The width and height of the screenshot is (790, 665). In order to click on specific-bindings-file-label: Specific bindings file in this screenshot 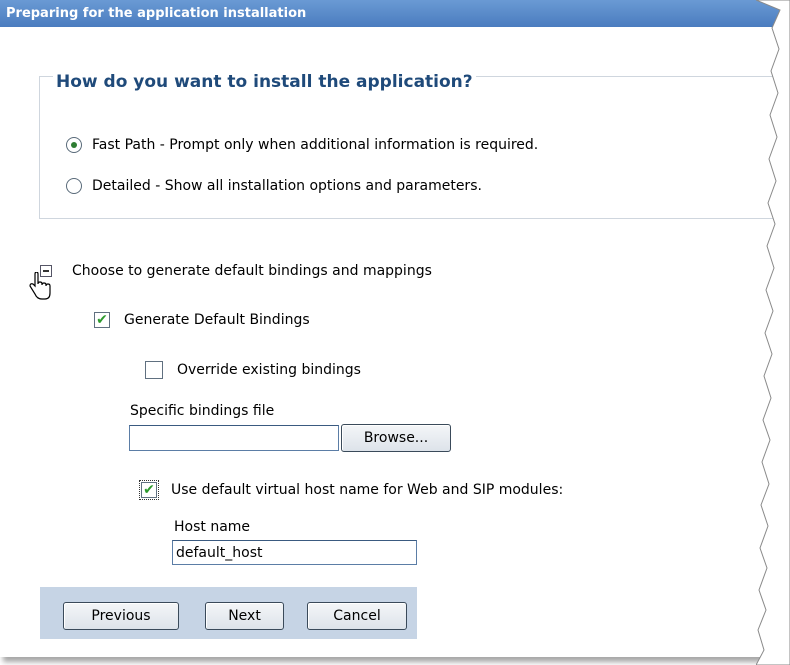, I will do `click(202, 411)`.